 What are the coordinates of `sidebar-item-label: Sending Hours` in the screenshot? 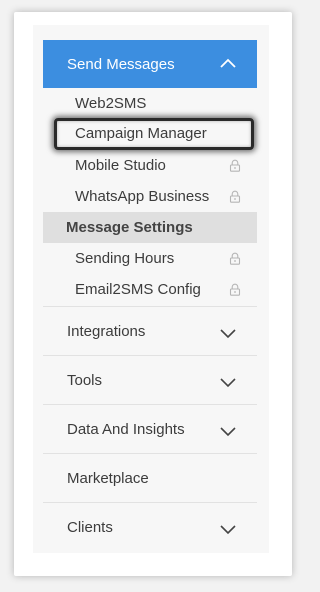 It's located at (125, 258).